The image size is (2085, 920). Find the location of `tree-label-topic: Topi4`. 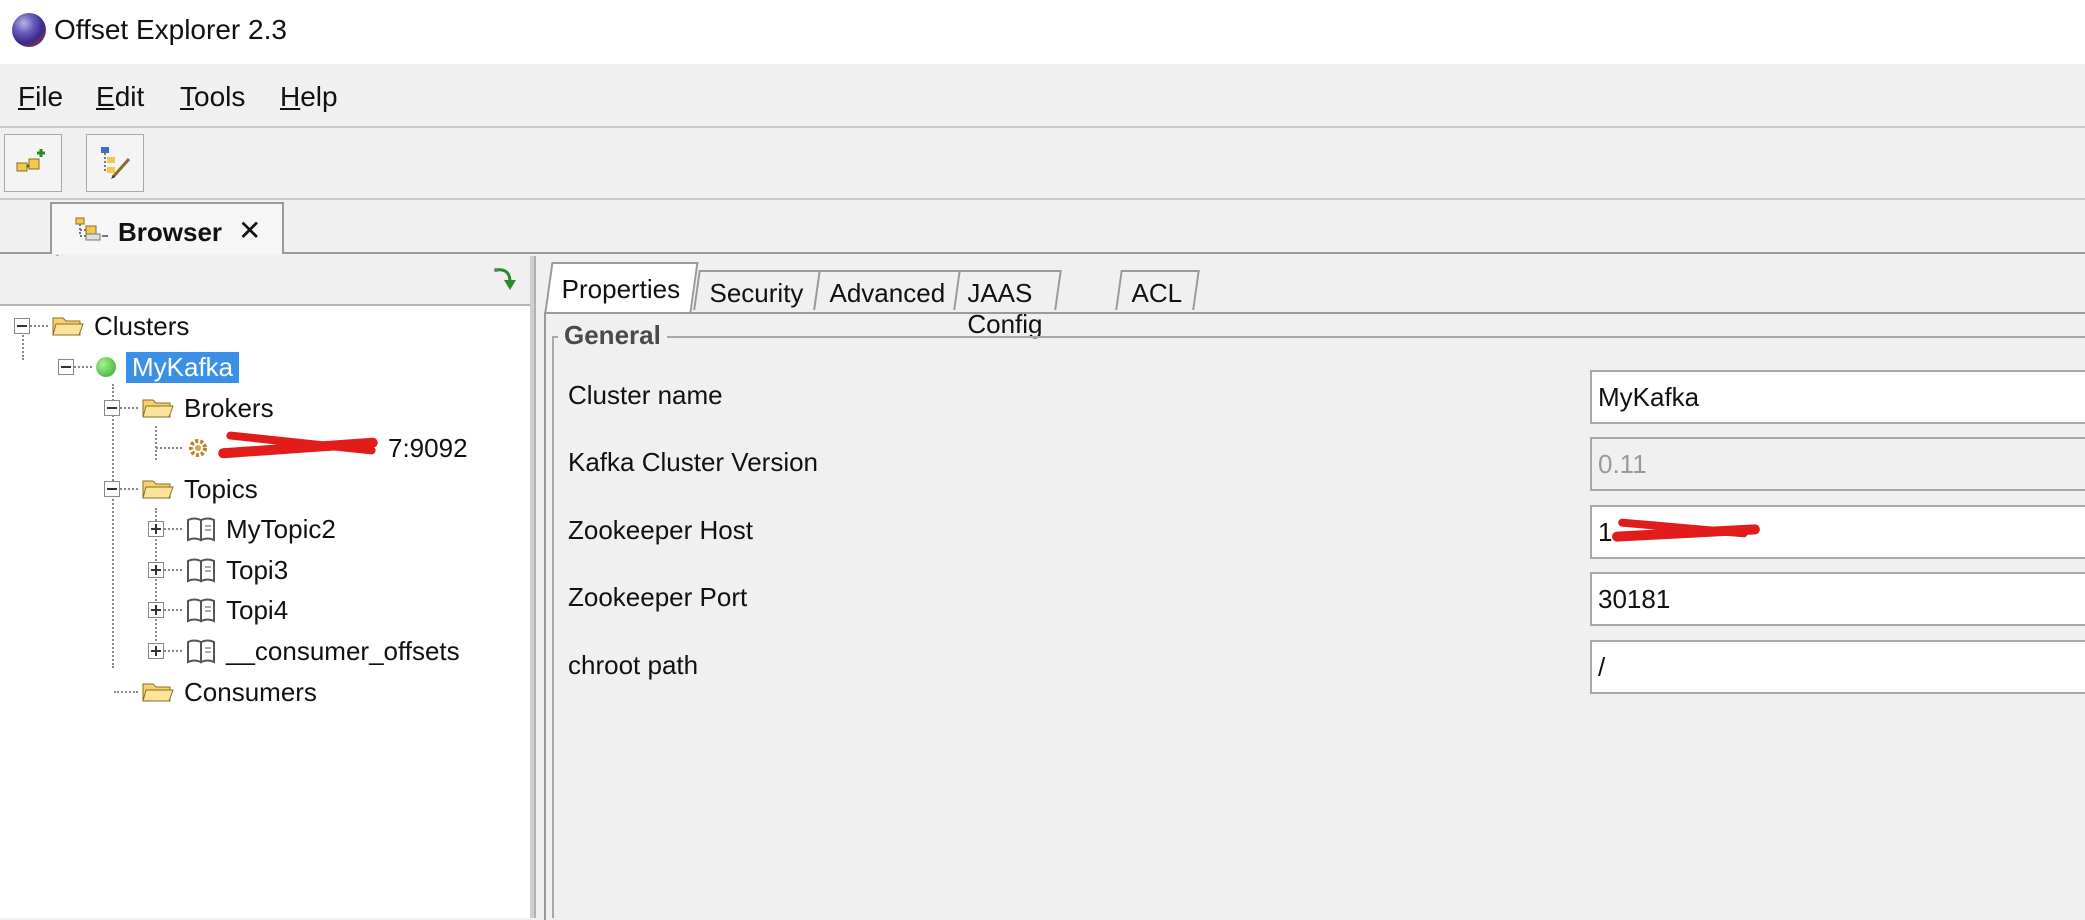

tree-label-topic: Topi4 is located at coordinates (257, 609).